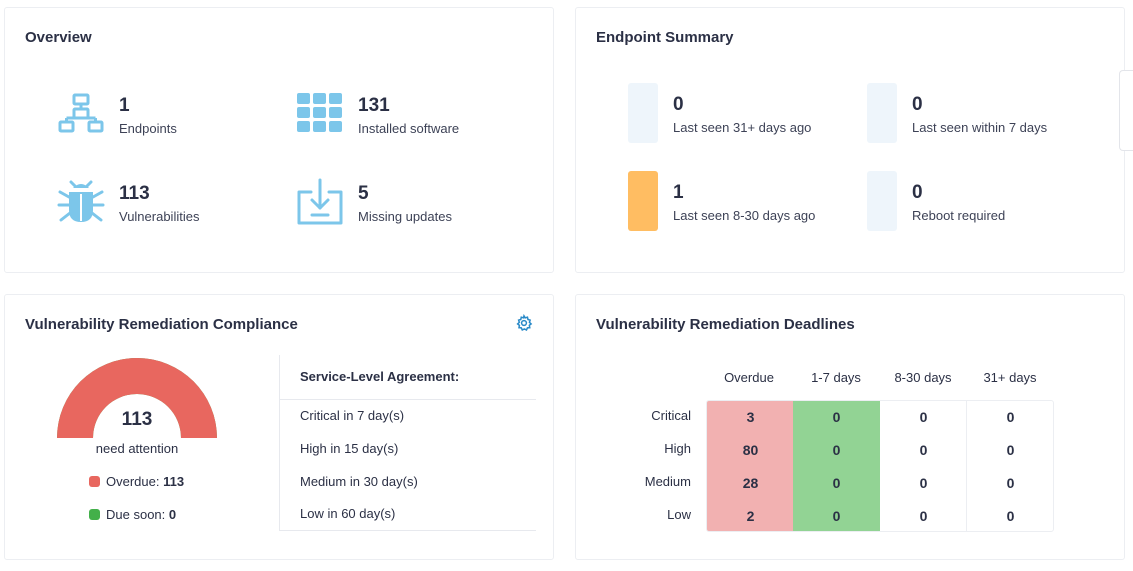  I want to click on sla-item-medium: Medium in 30 day(s), so click(359, 481).